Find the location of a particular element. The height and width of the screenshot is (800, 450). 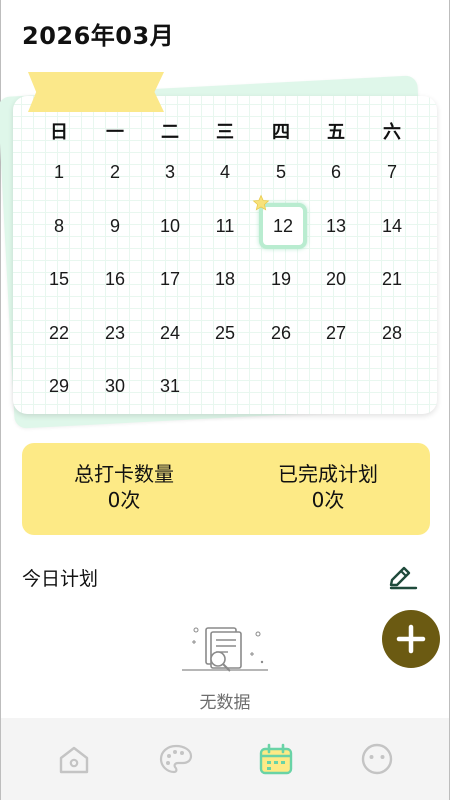

weekday-mon: 一 is located at coordinates (115, 132).